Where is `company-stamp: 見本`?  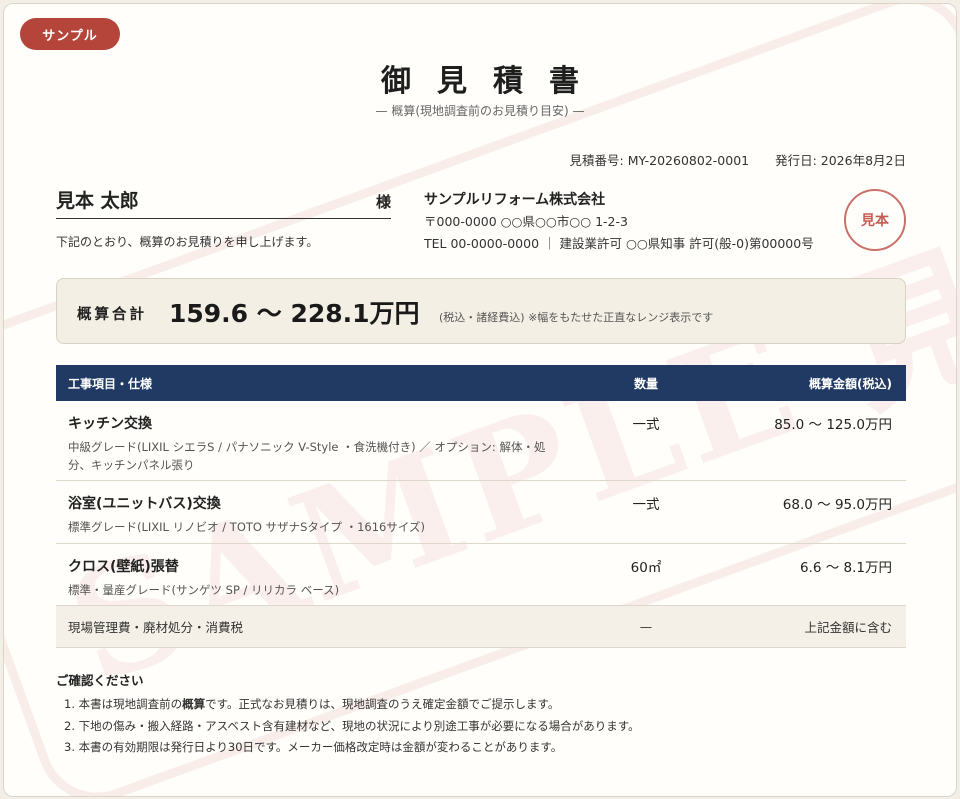
company-stamp: 見本 is located at coordinates (875, 220).